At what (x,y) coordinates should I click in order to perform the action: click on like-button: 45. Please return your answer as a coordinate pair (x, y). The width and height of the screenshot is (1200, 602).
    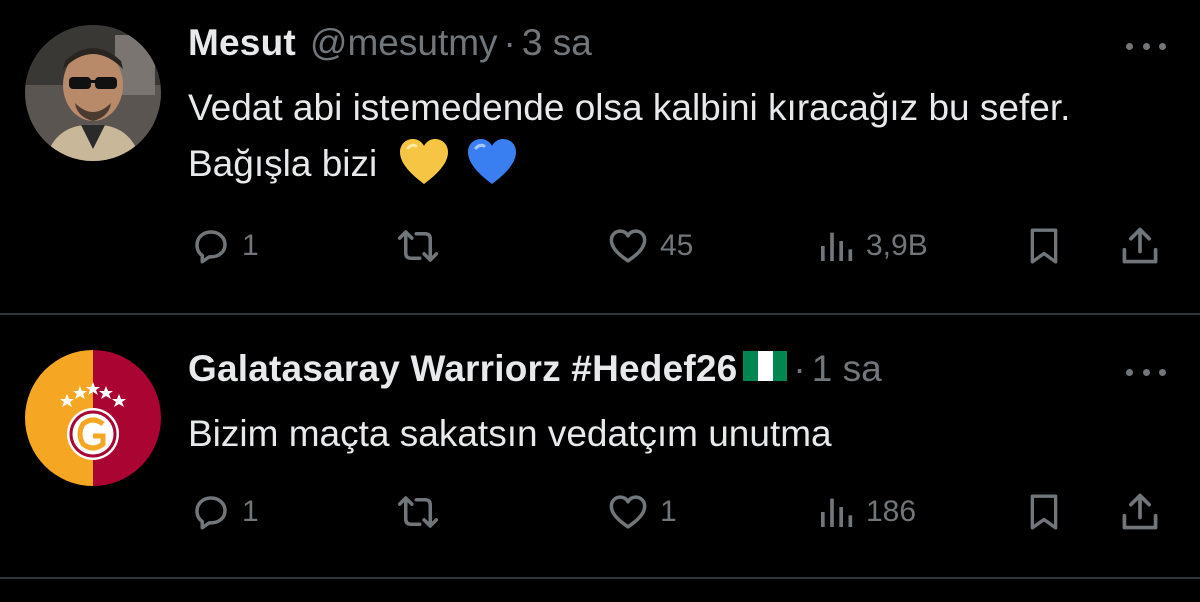
    Looking at the image, I should click on (649, 246).